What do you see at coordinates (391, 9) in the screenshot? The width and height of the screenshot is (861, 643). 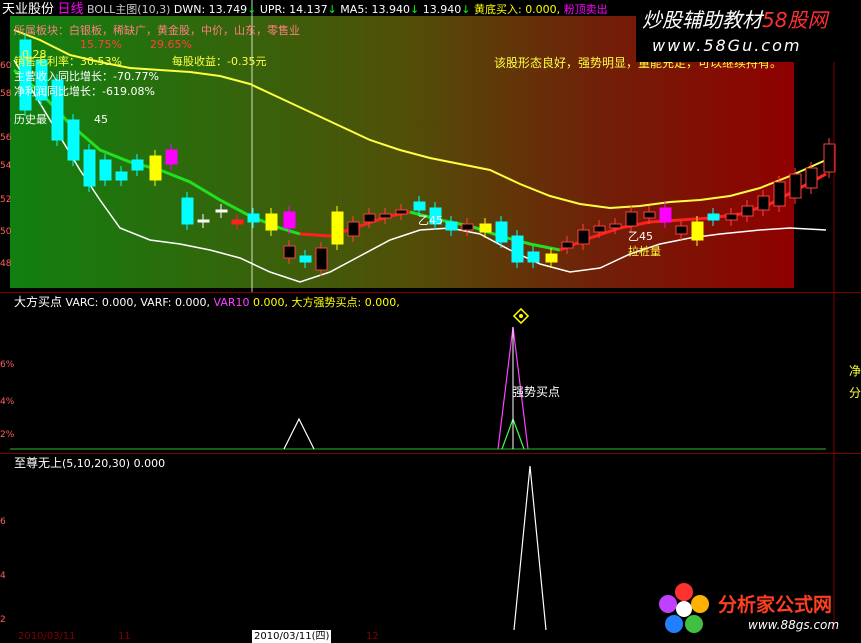 I see `ma5-value: 13.940` at bounding box center [391, 9].